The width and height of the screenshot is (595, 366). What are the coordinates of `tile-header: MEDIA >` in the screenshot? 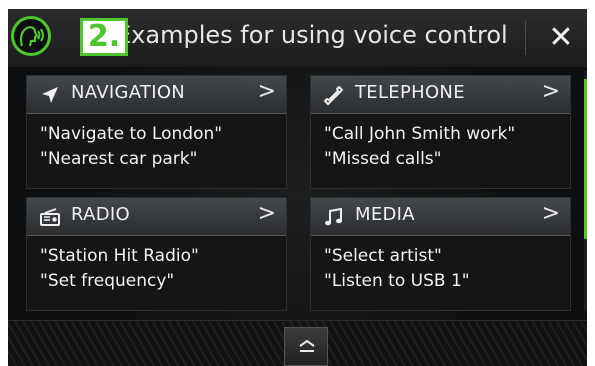 It's located at (440, 217).